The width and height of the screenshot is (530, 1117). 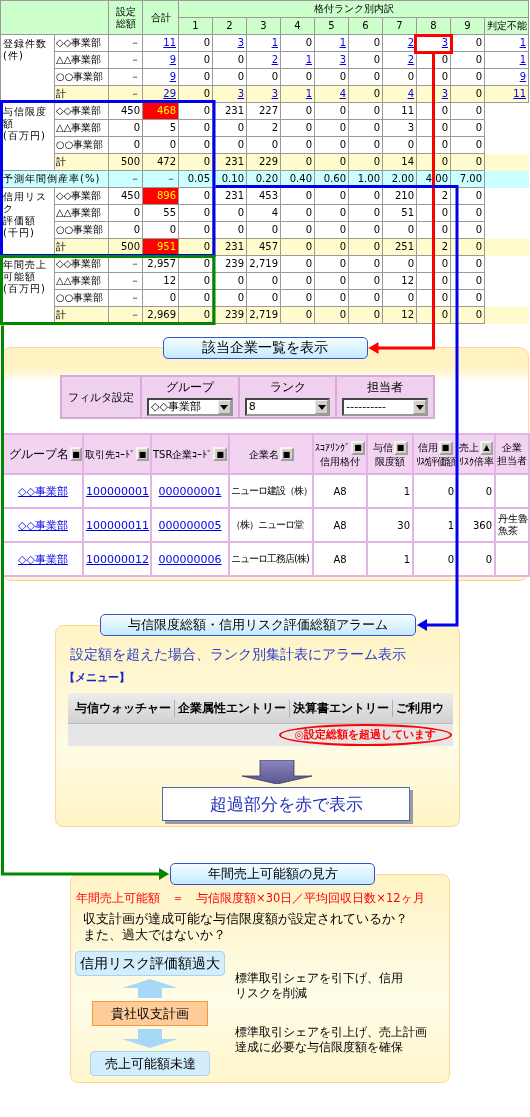 I want to click on table-cell: 360, so click(x=476, y=525).